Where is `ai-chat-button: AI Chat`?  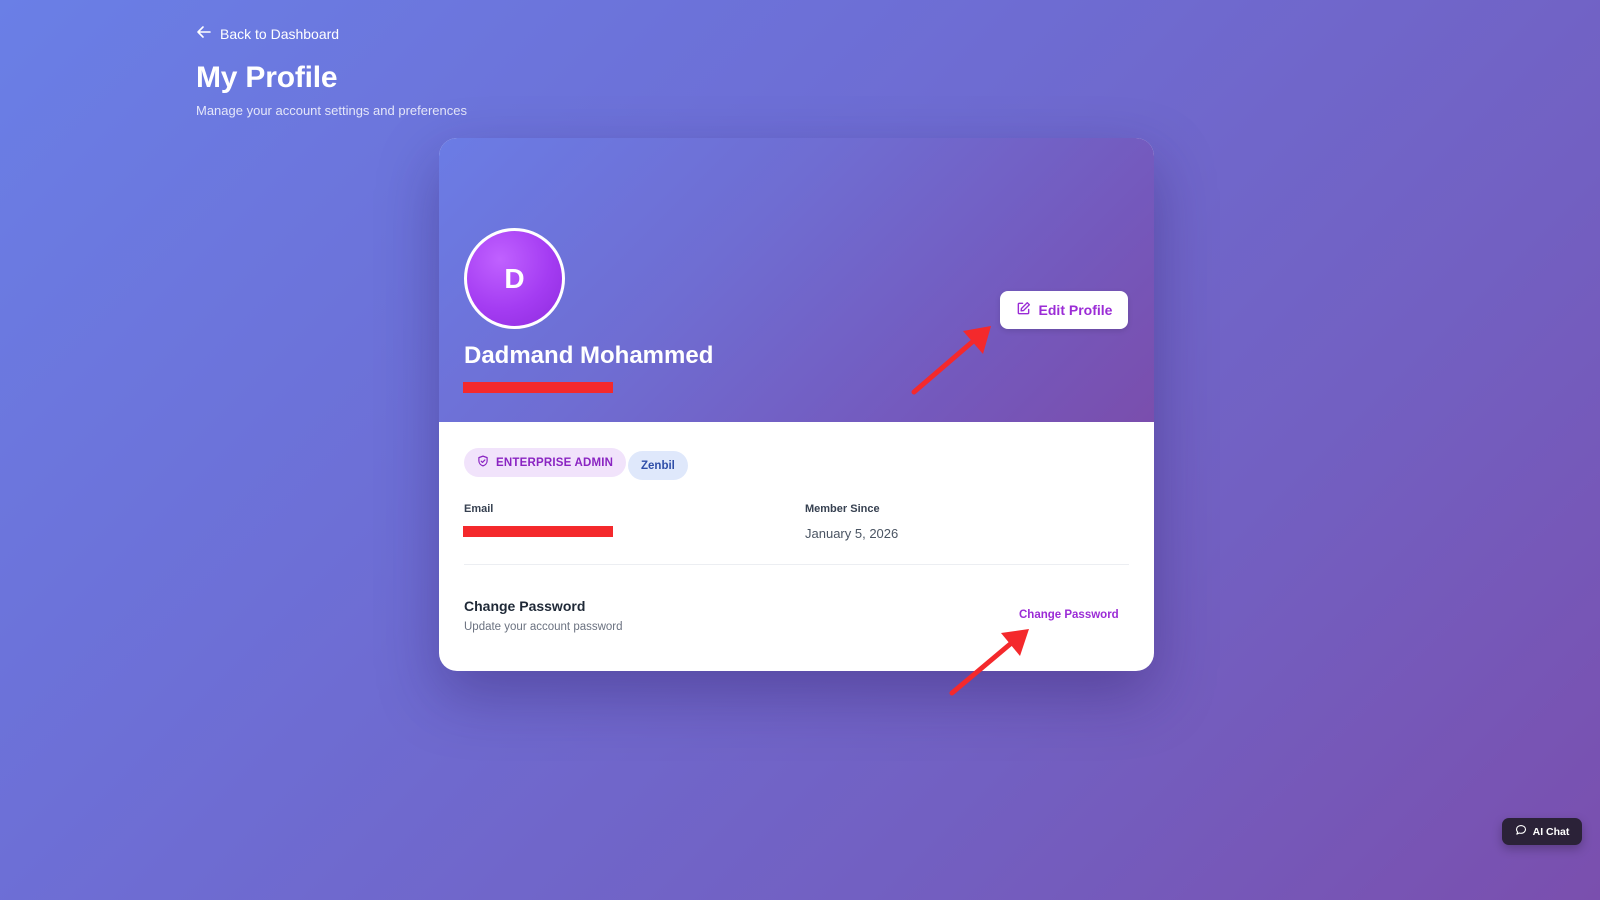
ai-chat-button: AI Chat is located at coordinates (1542, 831).